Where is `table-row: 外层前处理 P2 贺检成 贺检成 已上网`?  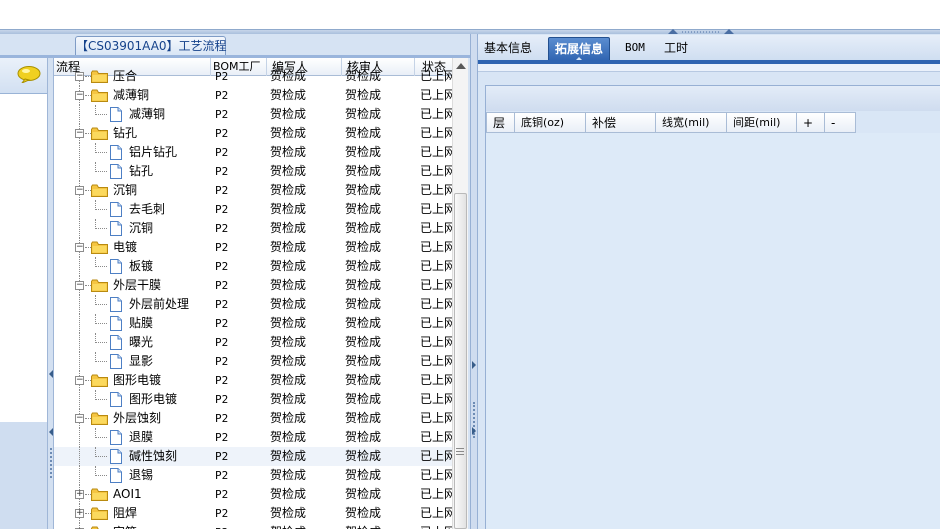 table-row: 外层前处理 P2 贺检成 贺检成 已上网 is located at coordinates (254, 304).